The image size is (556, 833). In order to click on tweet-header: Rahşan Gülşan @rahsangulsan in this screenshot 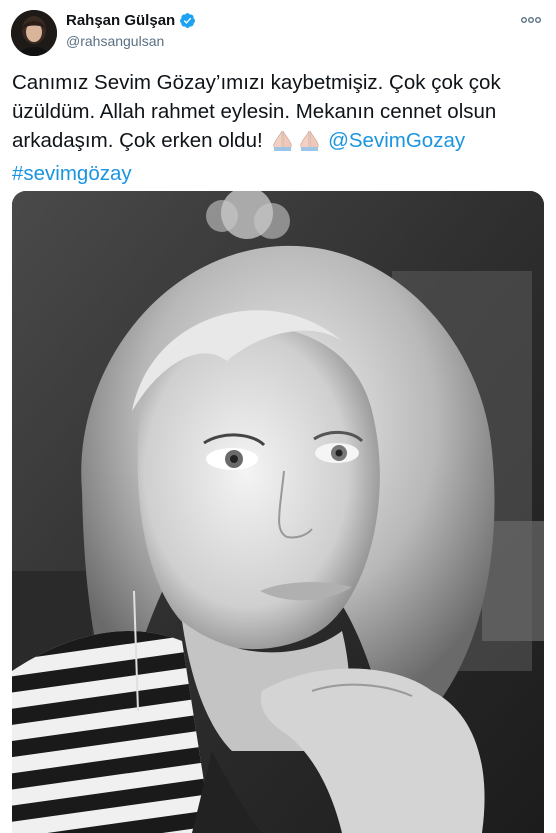, I will do `click(278, 31)`.